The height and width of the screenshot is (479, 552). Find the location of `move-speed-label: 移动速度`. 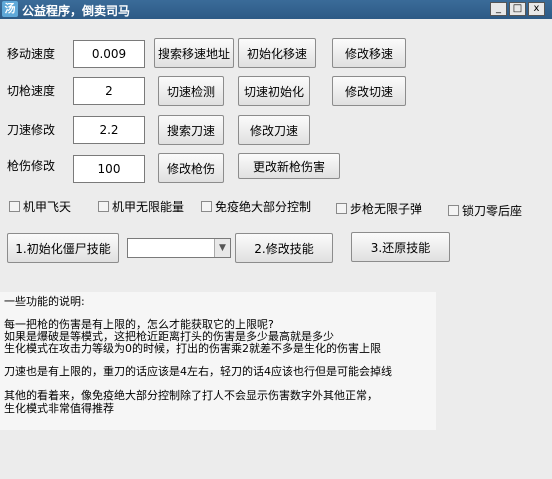

move-speed-label: 移动速度 is located at coordinates (31, 54).